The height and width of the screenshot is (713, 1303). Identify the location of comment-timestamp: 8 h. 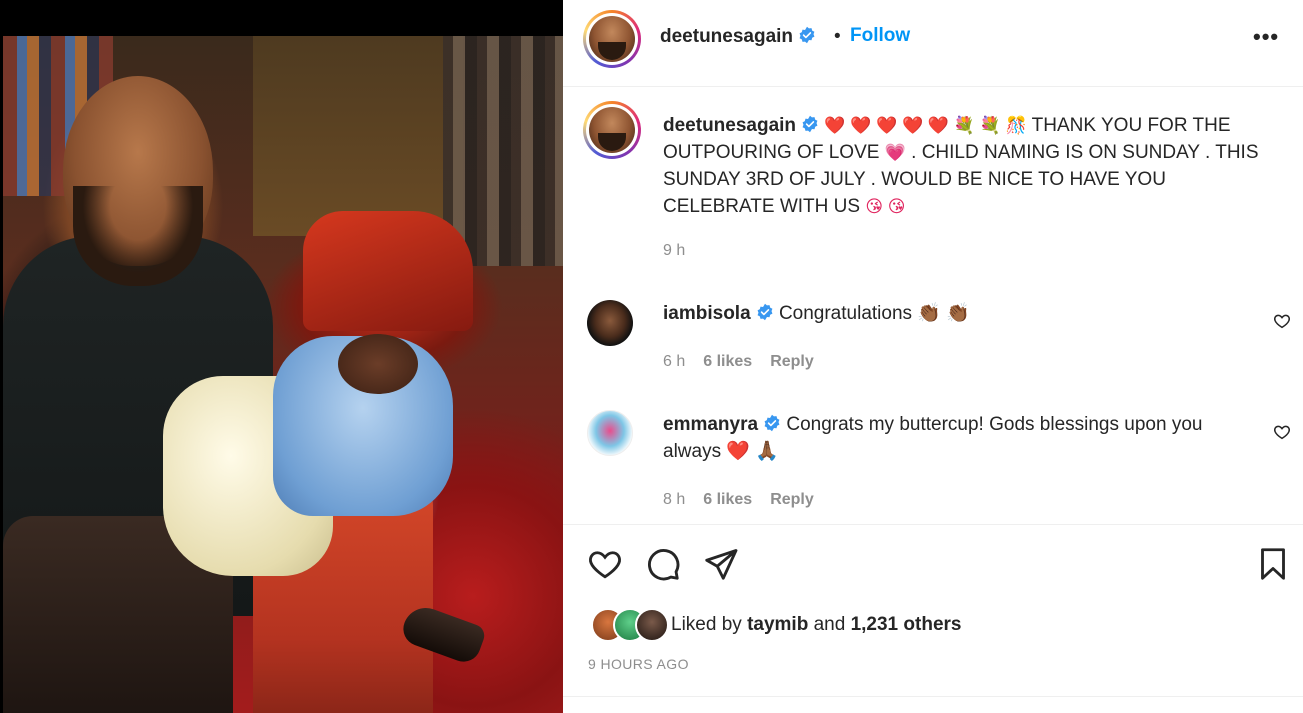
(674, 500).